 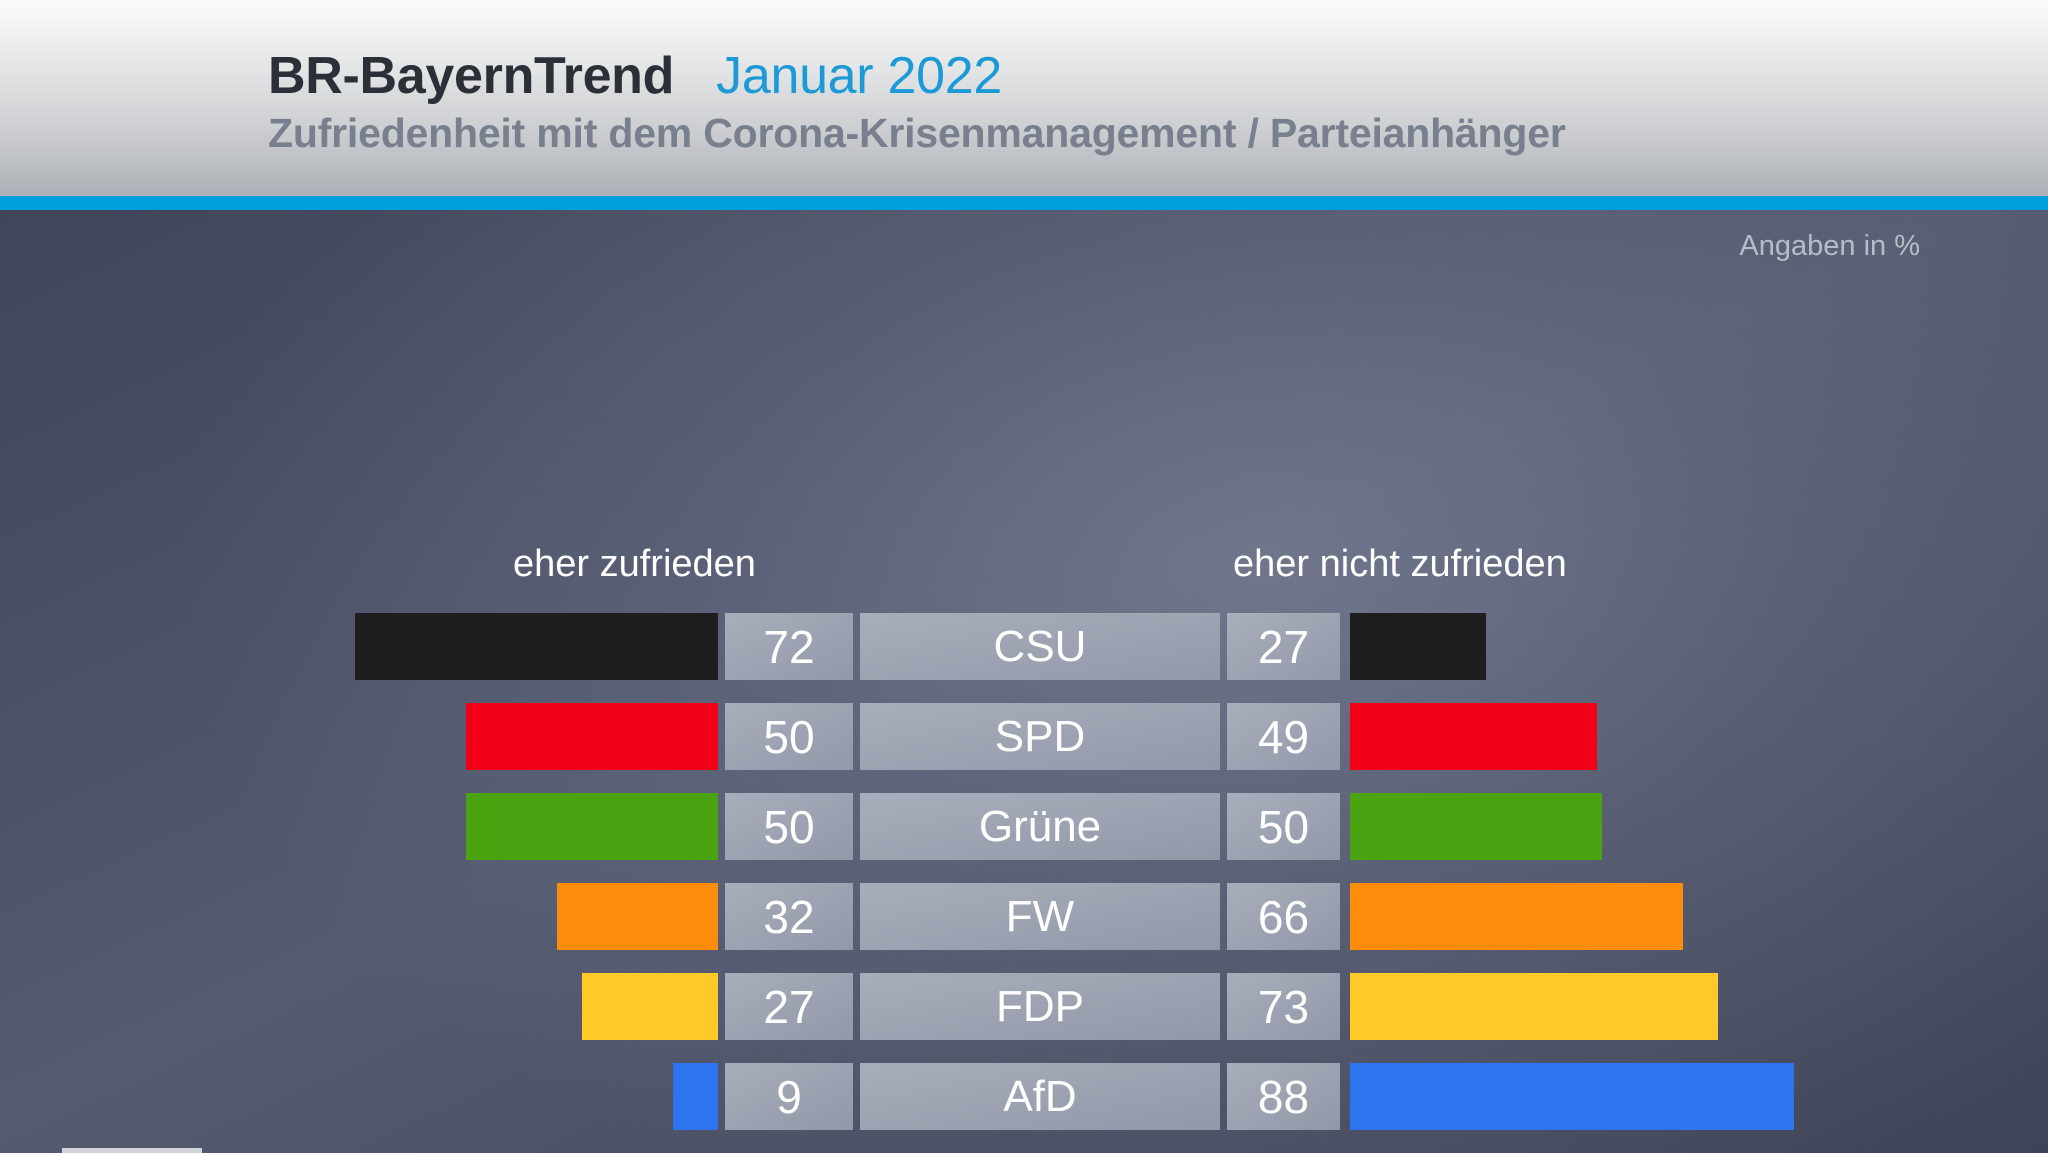 What do you see at coordinates (789, 1006) in the screenshot?
I see `value-satisfied: 27` at bounding box center [789, 1006].